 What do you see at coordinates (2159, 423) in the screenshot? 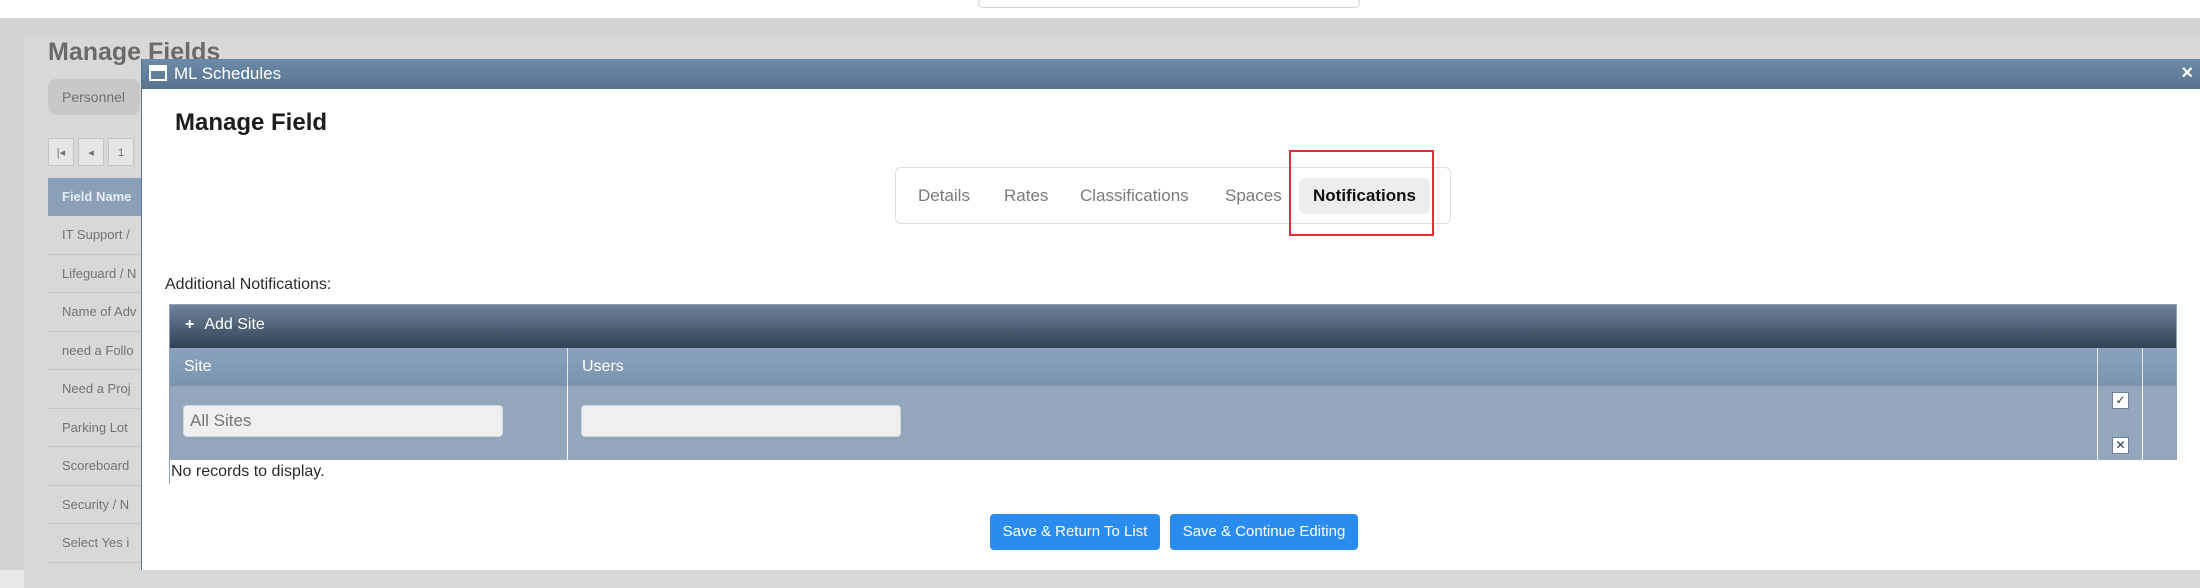
I see `filter-extra-cell` at bounding box center [2159, 423].